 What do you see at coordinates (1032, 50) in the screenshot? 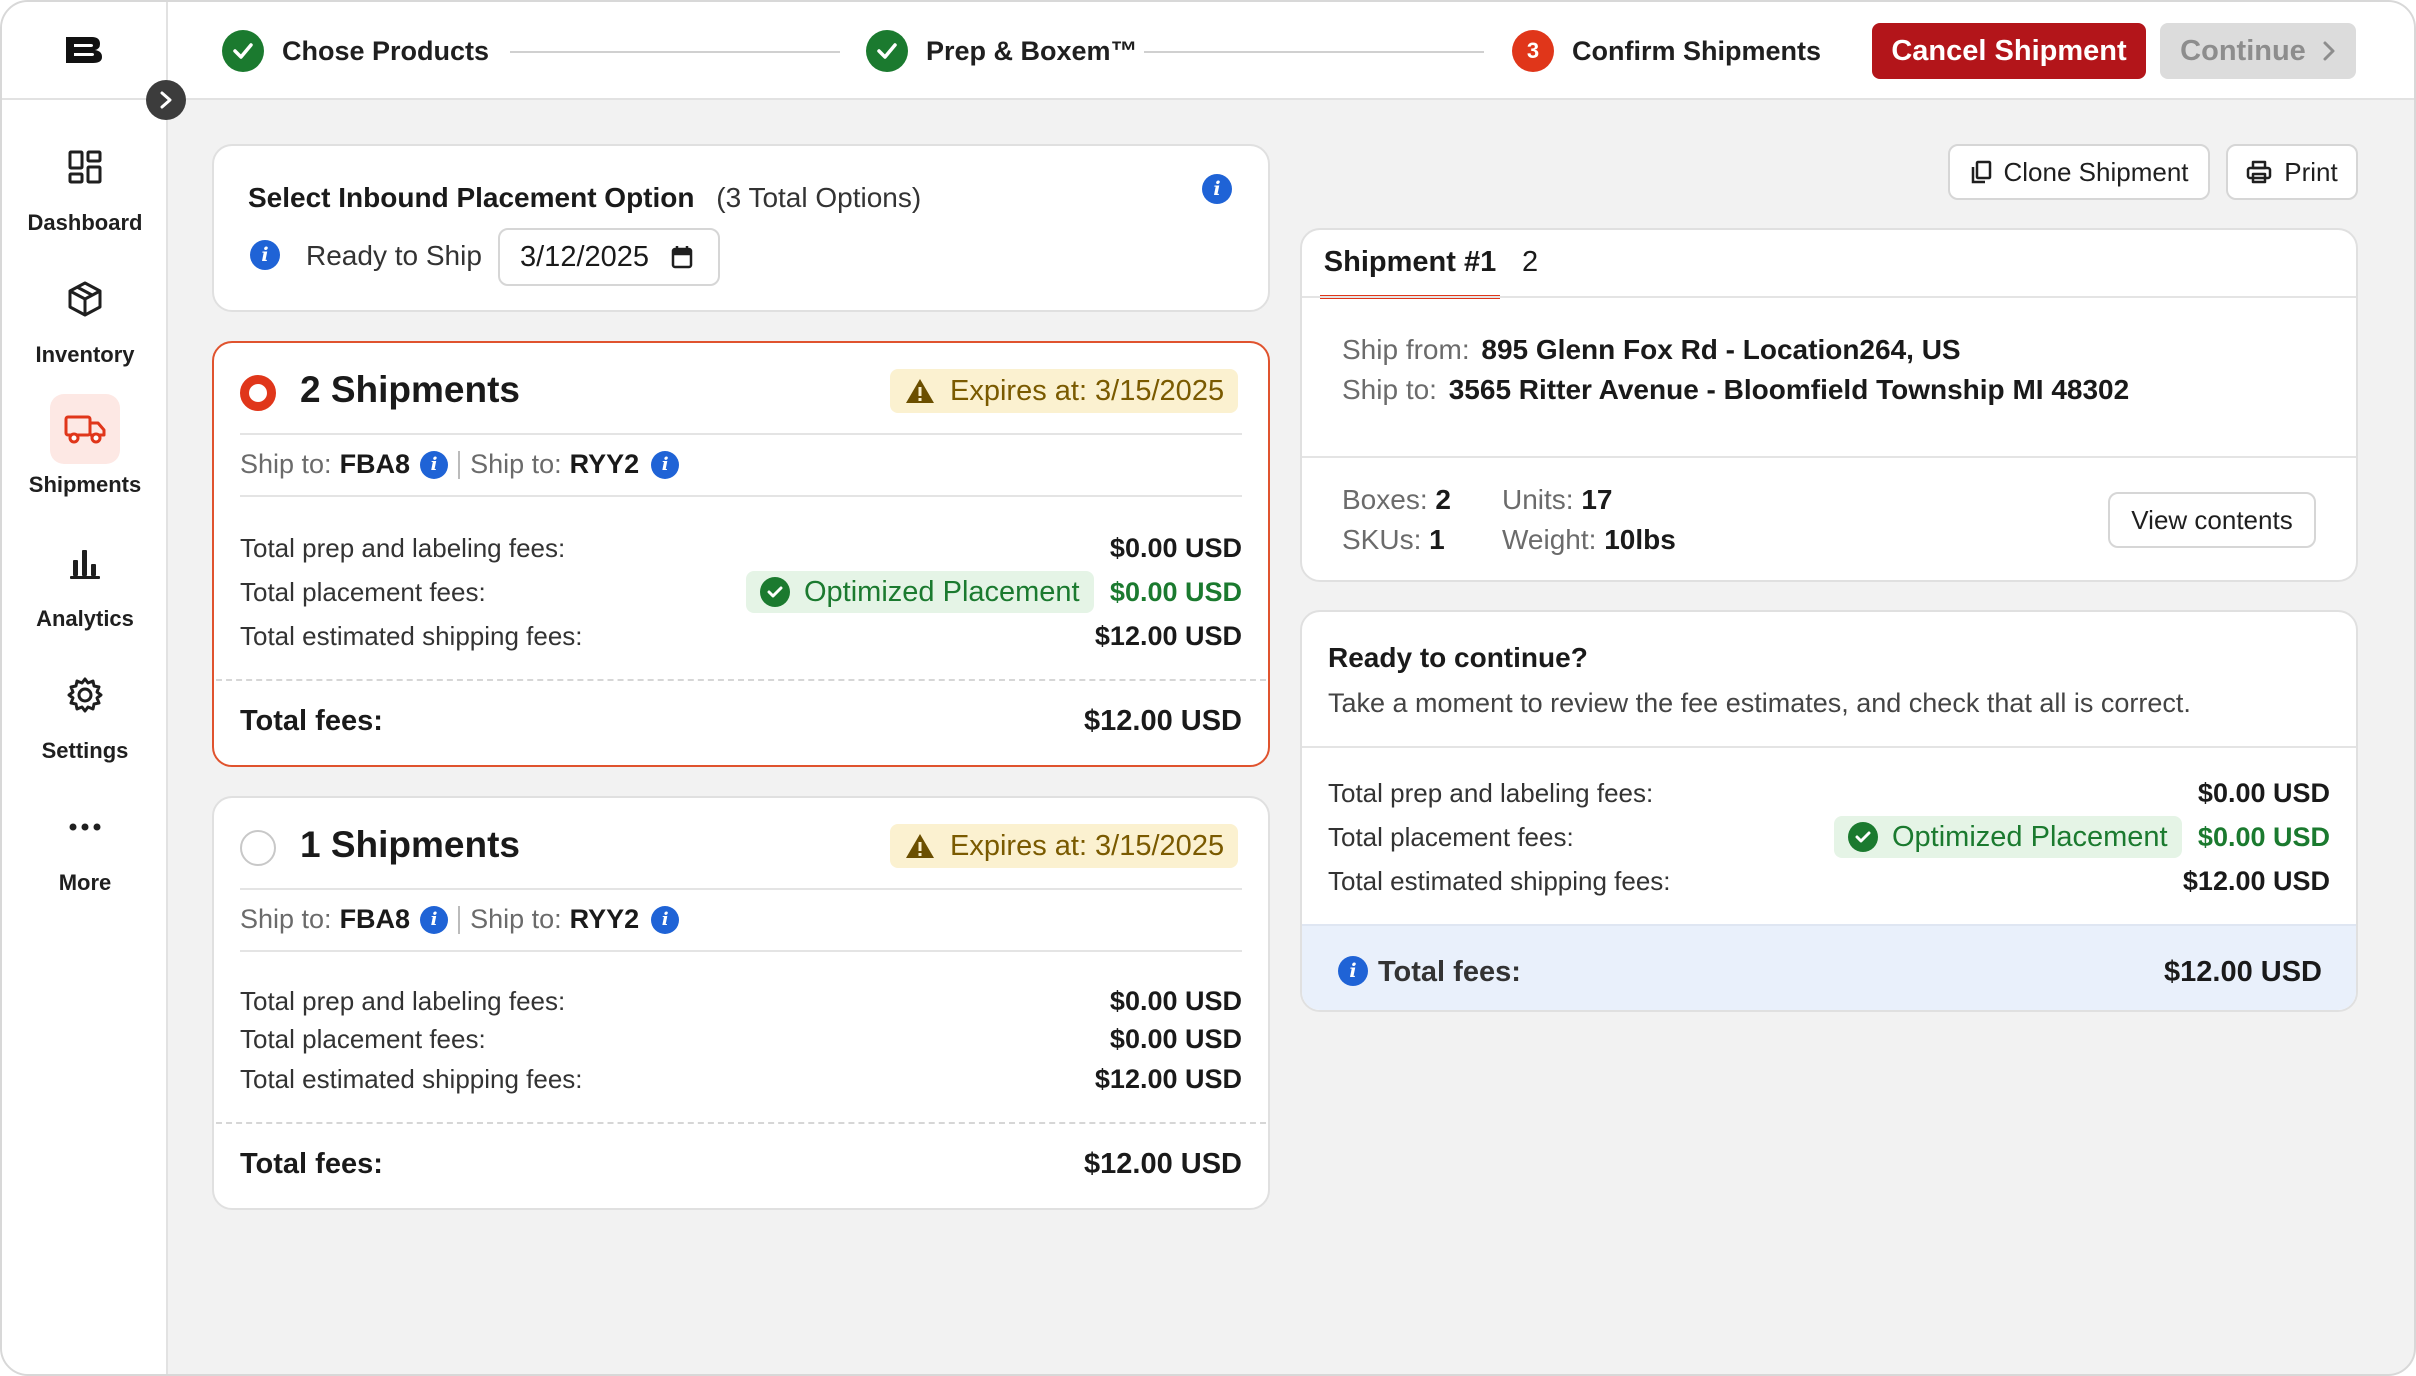
I see `step-label: Prep & Boxem™` at bounding box center [1032, 50].